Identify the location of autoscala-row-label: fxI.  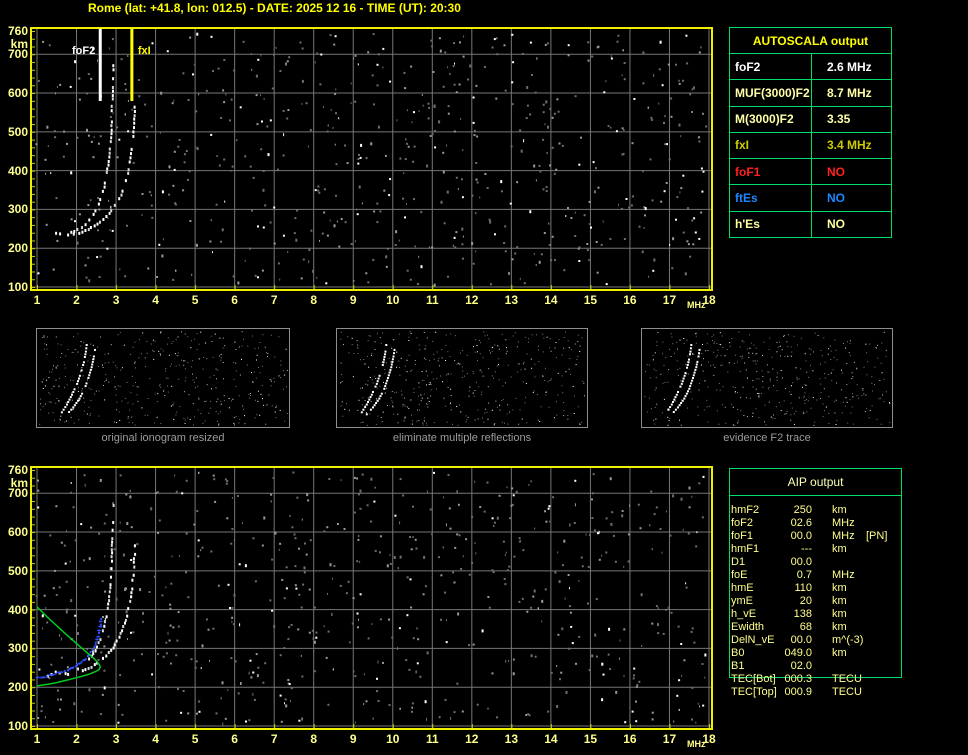
(771, 145).